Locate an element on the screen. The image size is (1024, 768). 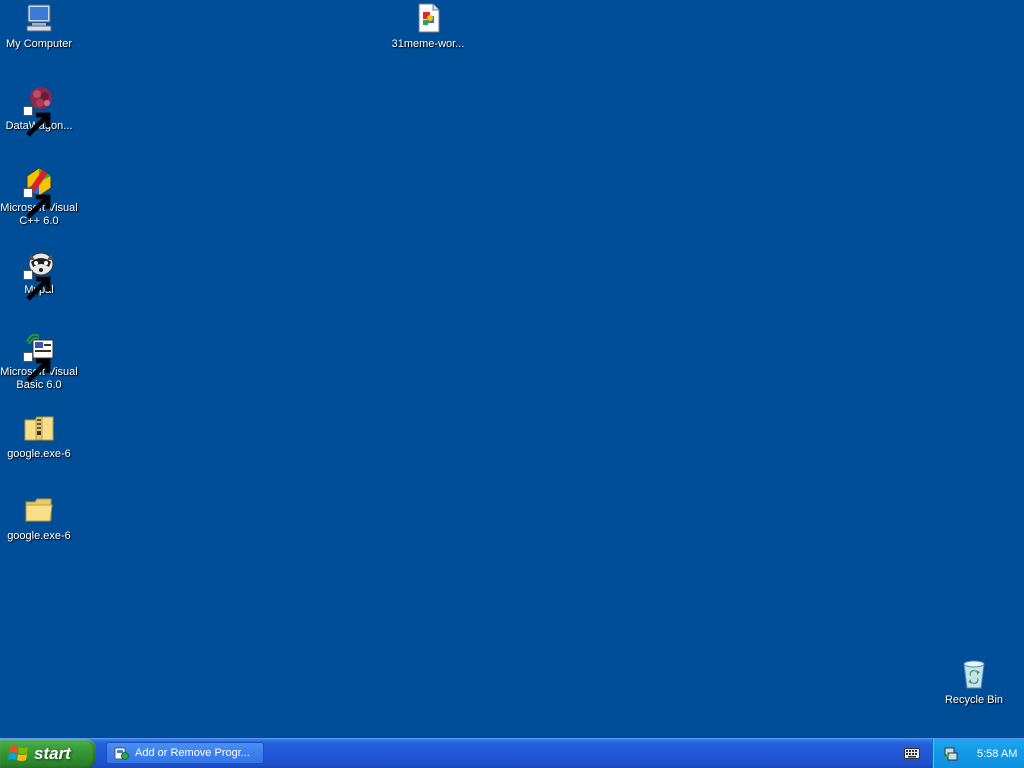
windows-flag-icon is located at coordinates (18, 753).